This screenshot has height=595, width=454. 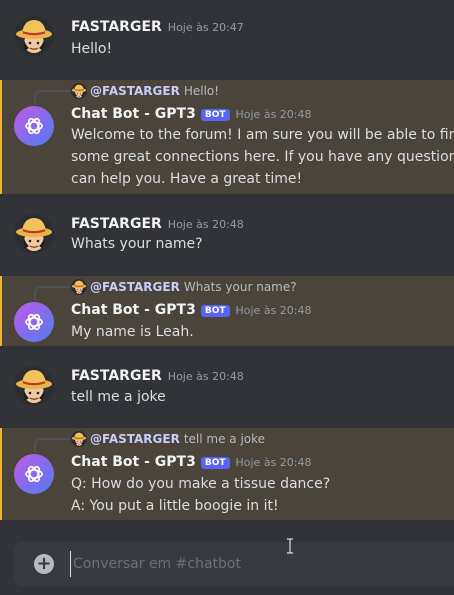 I want to click on message-user: FASTARGER Hoje às 20:48 Whats your name?, so click(x=227, y=236).